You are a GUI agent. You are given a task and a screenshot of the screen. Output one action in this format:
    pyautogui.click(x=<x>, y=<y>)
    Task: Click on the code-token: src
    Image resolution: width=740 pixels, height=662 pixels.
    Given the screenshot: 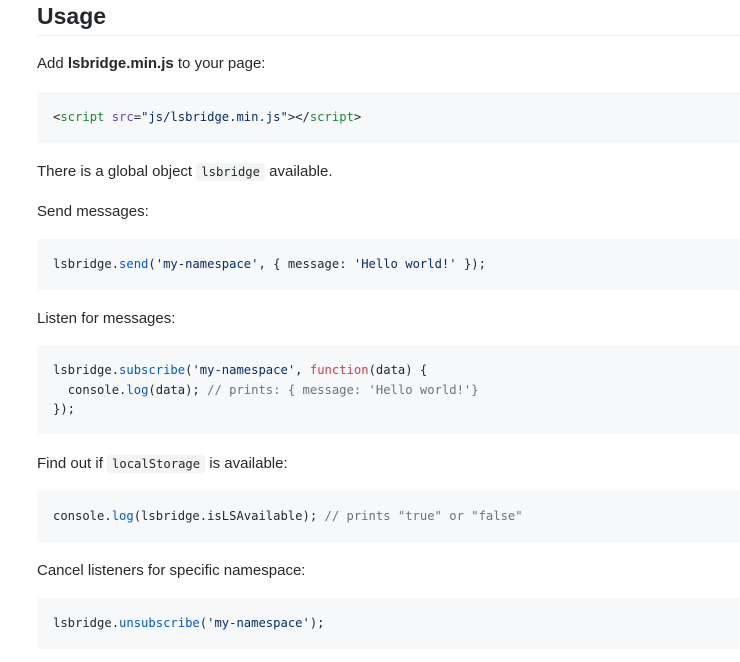 What is the action you would take?
    pyautogui.click(x=119, y=117)
    